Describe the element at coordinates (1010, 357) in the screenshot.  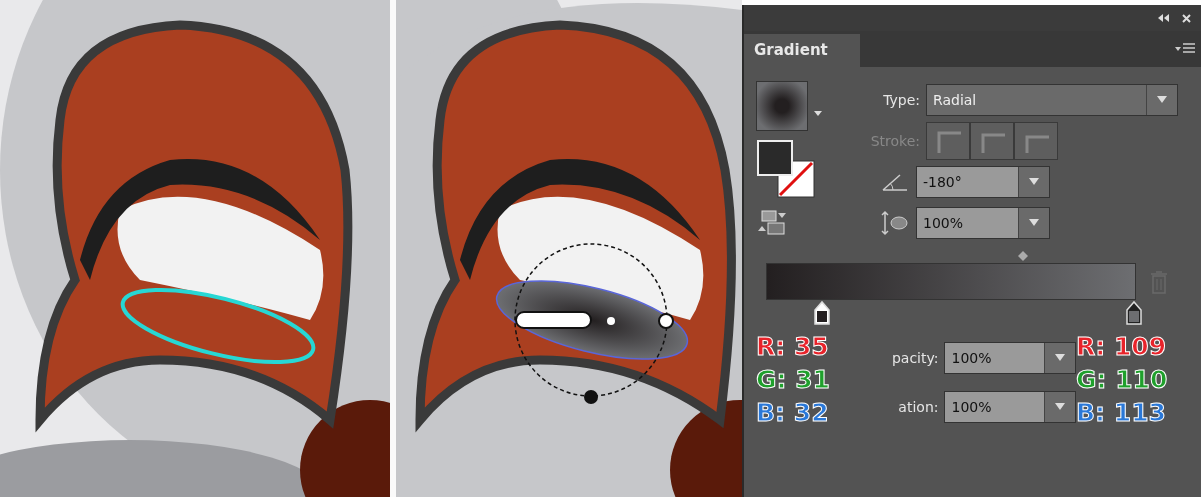
I see `opacity-field: 100%` at that location.